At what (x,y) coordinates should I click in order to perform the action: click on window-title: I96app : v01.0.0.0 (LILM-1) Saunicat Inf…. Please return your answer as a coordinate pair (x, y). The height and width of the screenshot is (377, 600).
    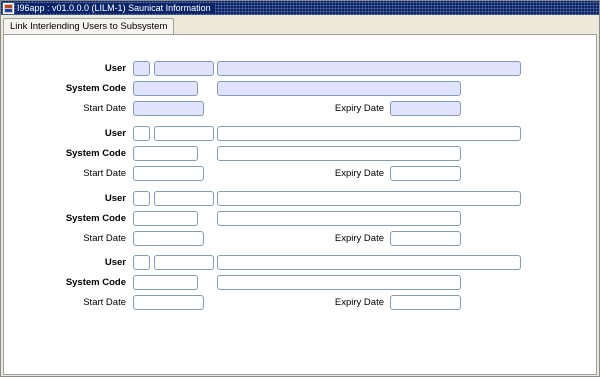
    Looking at the image, I should click on (116, 8).